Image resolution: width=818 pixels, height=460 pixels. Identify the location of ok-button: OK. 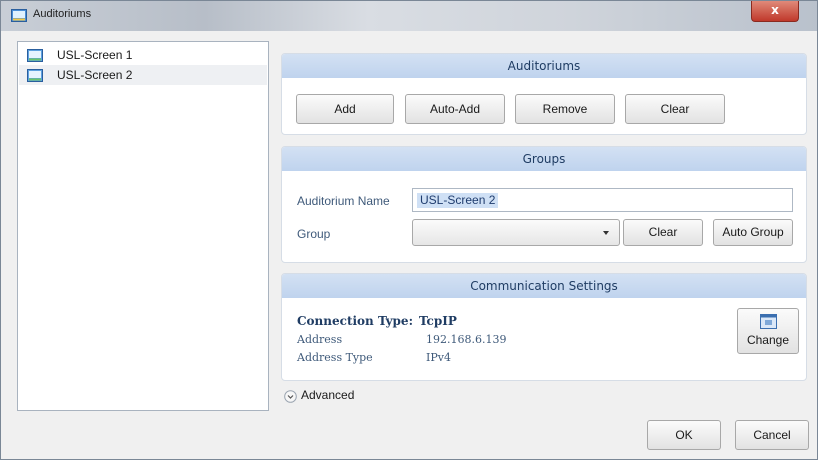
(684, 435).